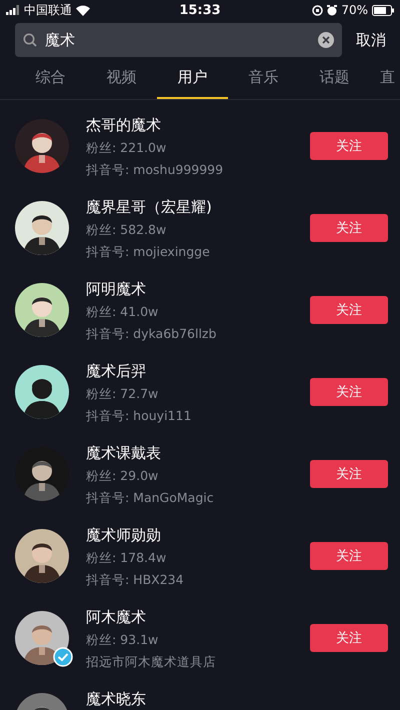 The width and height of the screenshot is (400, 710). What do you see at coordinates (123, 476) in the screenshot?
I see `follower-count: 粉丝: 29.0w` at bounding box center [123, 476].